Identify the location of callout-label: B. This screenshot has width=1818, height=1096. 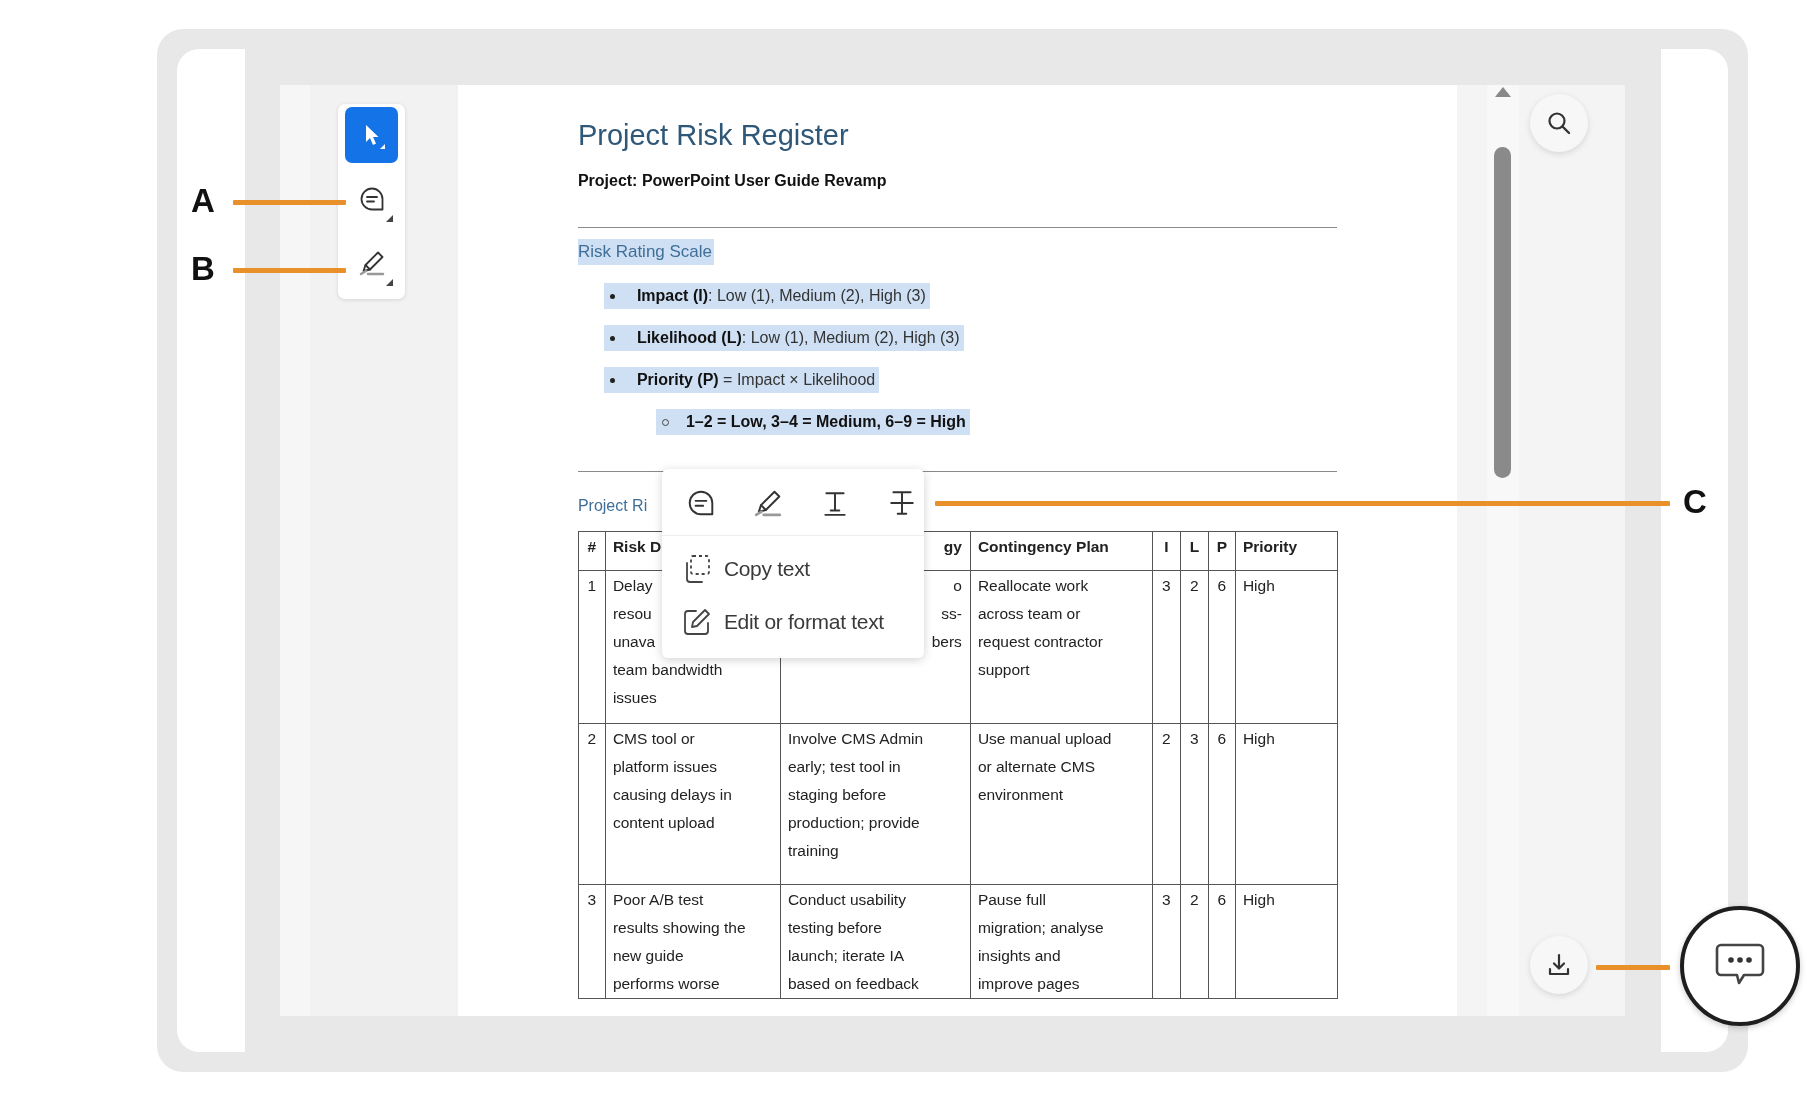
(203, 269).